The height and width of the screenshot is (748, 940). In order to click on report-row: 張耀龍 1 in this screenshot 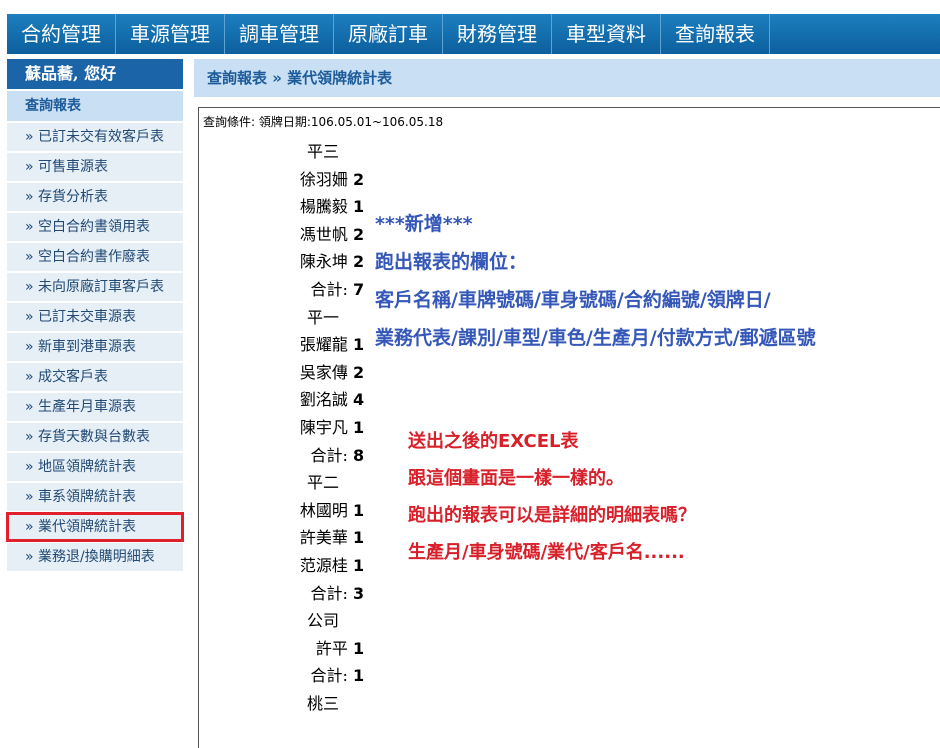, I will do `click(309, 345)`.